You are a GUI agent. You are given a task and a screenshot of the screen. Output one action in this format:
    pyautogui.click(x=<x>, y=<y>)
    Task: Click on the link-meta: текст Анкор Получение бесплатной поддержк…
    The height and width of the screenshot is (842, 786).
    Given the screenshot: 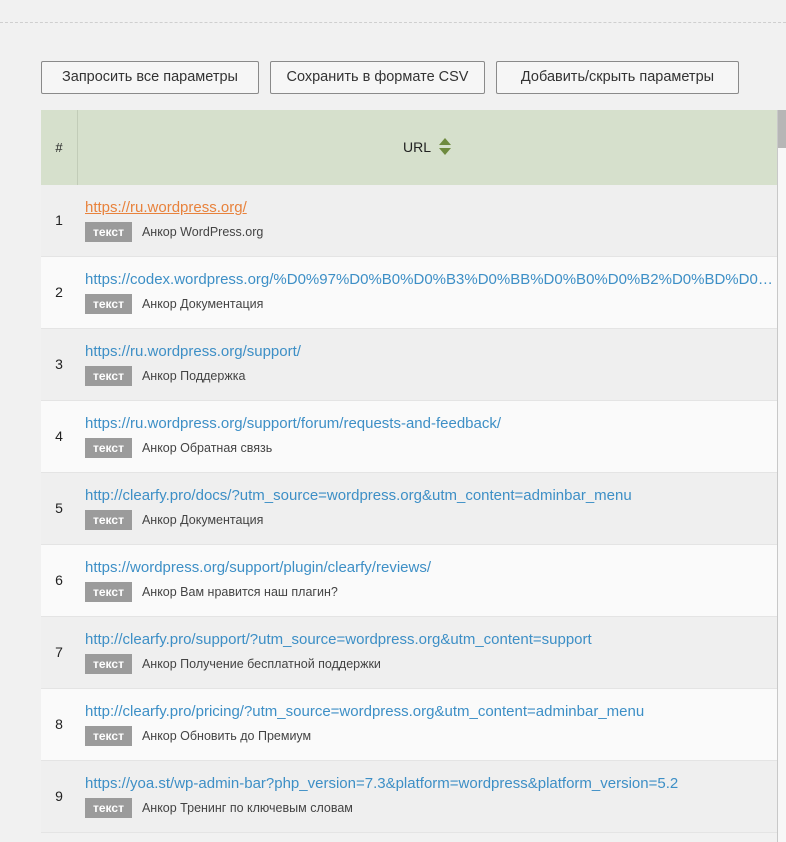 What is the action you would take?
    pyautogui.click(x=233, y=664)
    